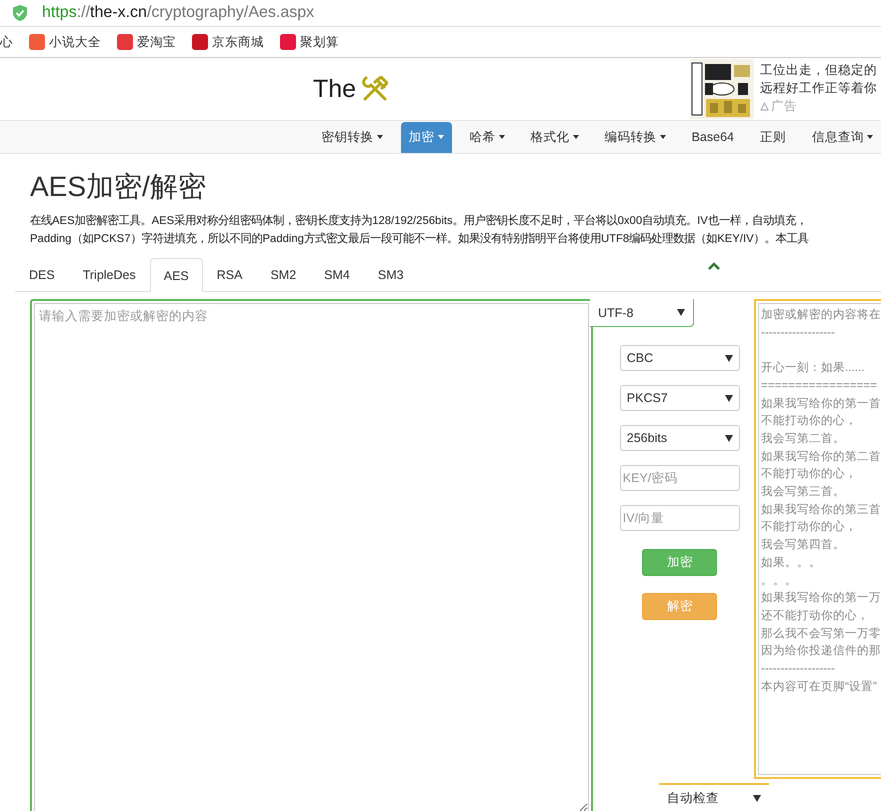 Image resolution: width=881 pixels, height=811 pixels. Describe the element at coordinates (334, 89) in the screenshot. I see `site-logo-text: The` at that location.